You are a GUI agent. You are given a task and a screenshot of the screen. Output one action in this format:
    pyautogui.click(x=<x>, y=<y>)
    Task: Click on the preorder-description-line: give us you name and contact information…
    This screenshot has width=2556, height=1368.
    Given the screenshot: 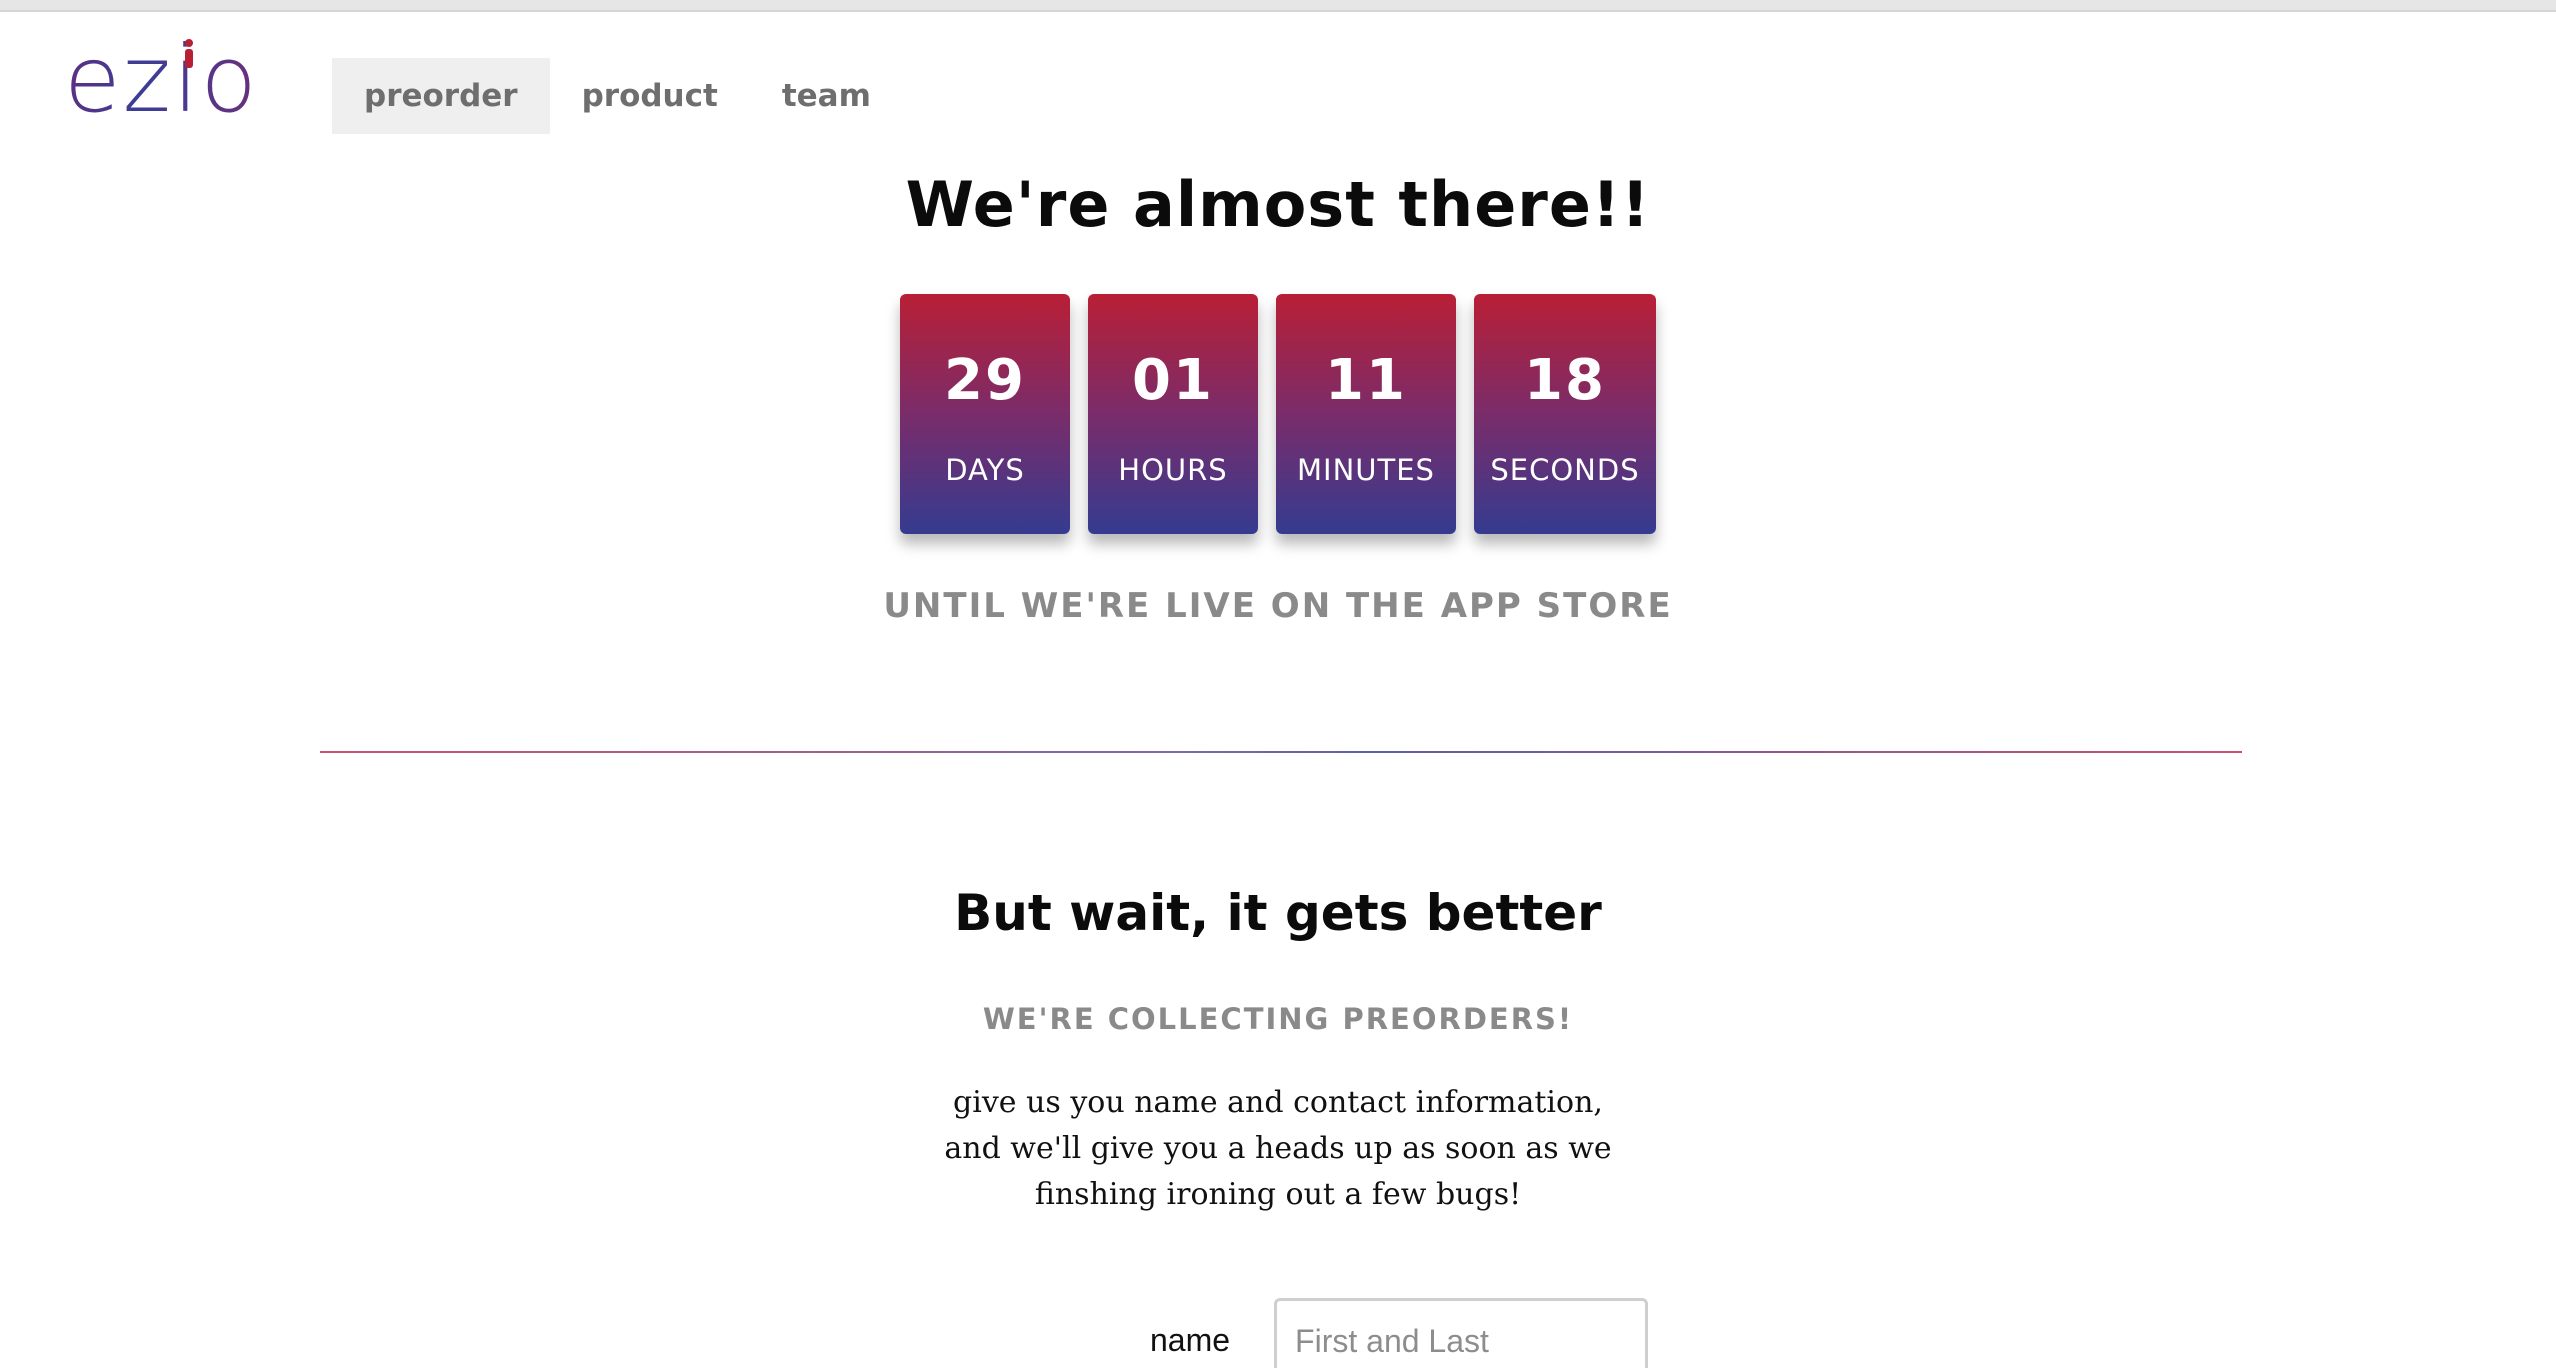 What is the action you would take?
    pyautogui.click(x=1278, y=1102)
    